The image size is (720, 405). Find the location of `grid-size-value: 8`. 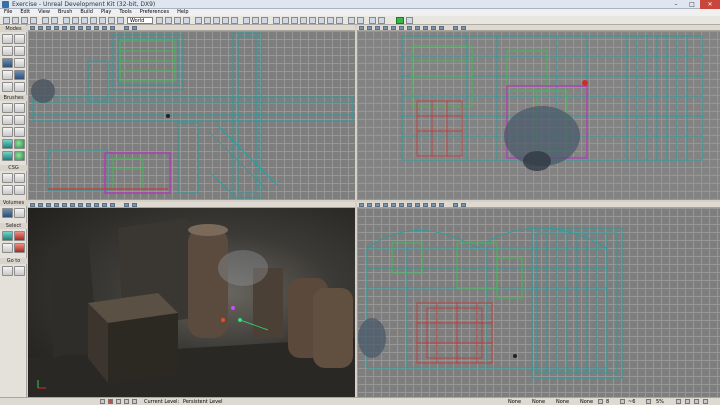

grid-size-value: 8 is located at coordinates (607, 402).